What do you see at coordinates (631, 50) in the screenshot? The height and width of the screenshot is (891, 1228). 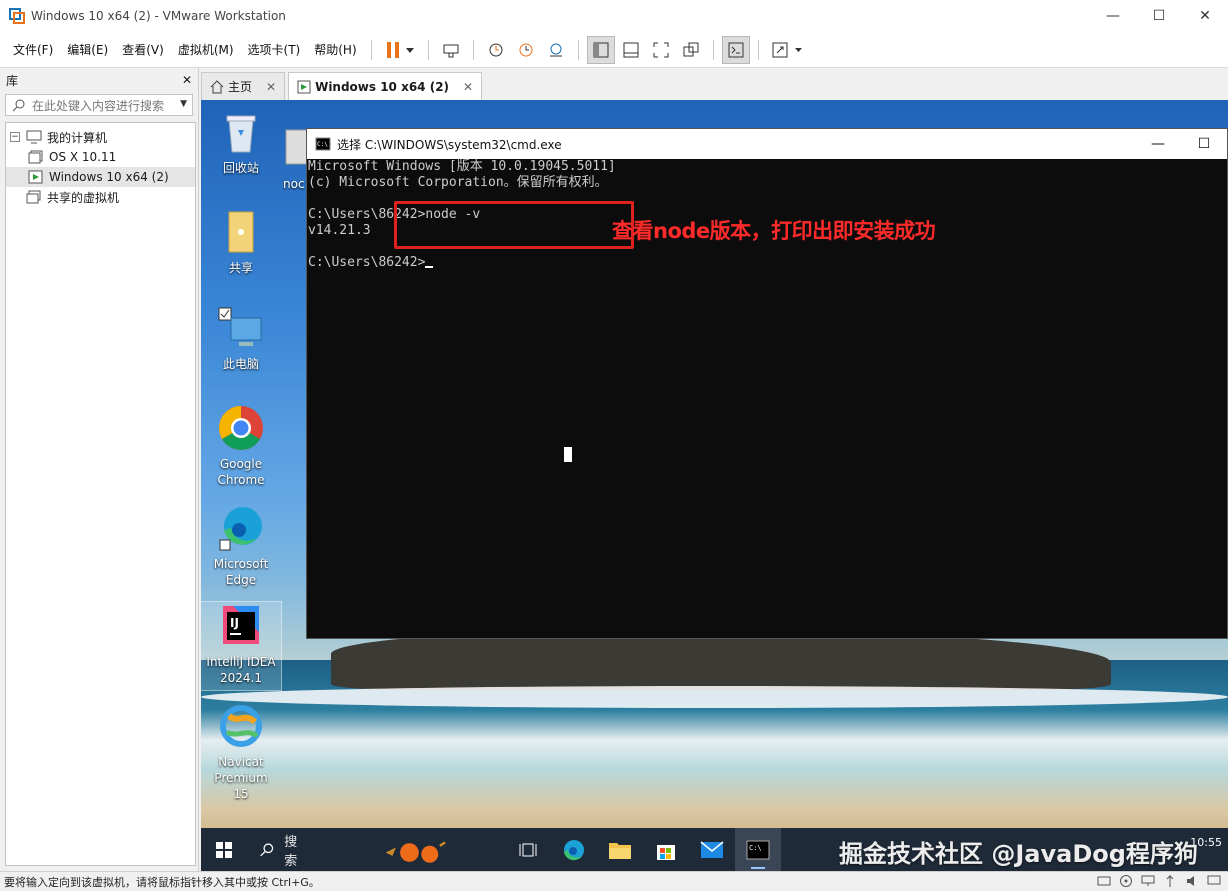 I see `thumbnail-bar-button` at bounding box center [631, 50].